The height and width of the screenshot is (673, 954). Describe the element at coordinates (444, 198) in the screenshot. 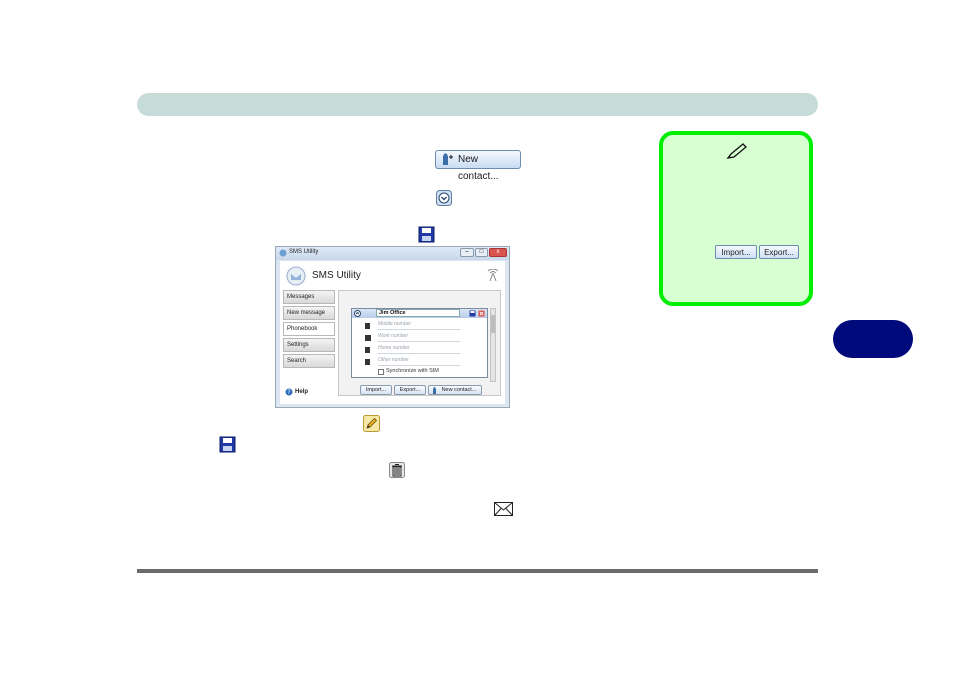

I see `expand-circle-icon` at that location.